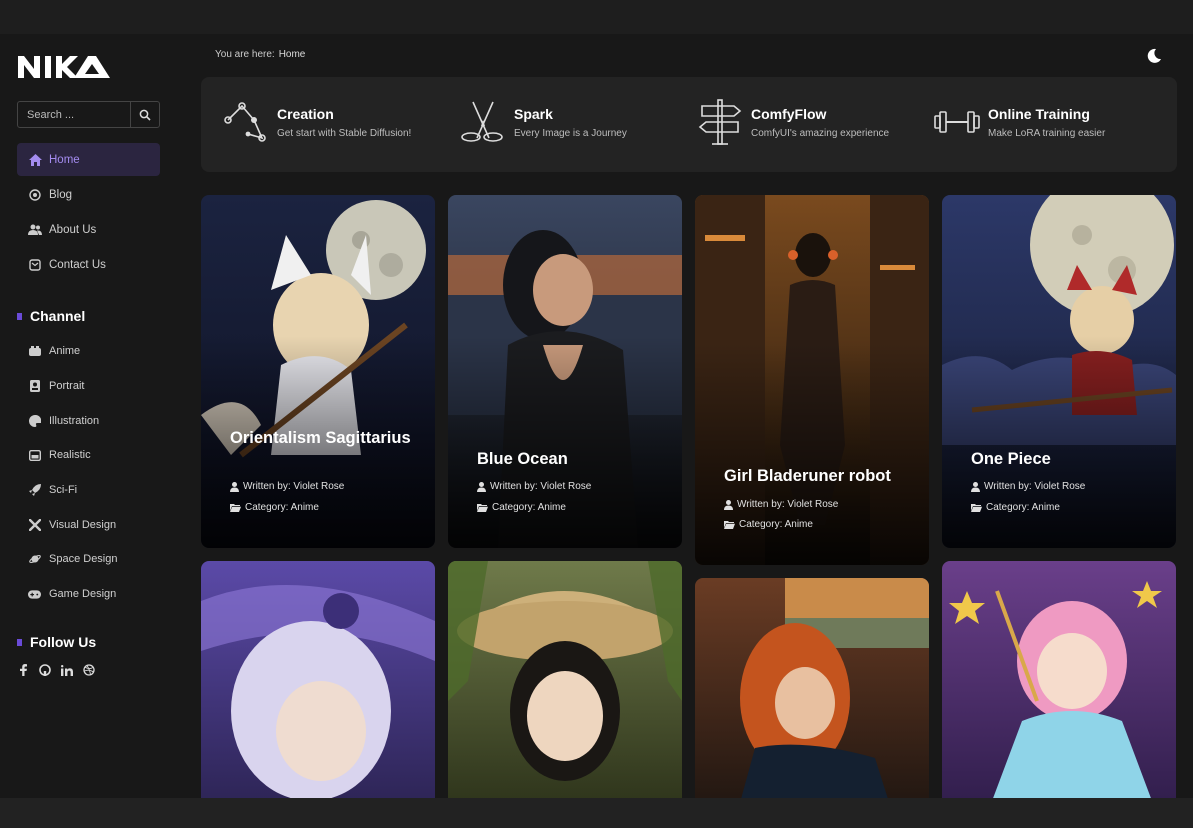 The image size is (1193, 828). What do you see at coordinates (305, 113) in the screenshot?
I see `feature-title: Creation` at bounding box center [305, 113].